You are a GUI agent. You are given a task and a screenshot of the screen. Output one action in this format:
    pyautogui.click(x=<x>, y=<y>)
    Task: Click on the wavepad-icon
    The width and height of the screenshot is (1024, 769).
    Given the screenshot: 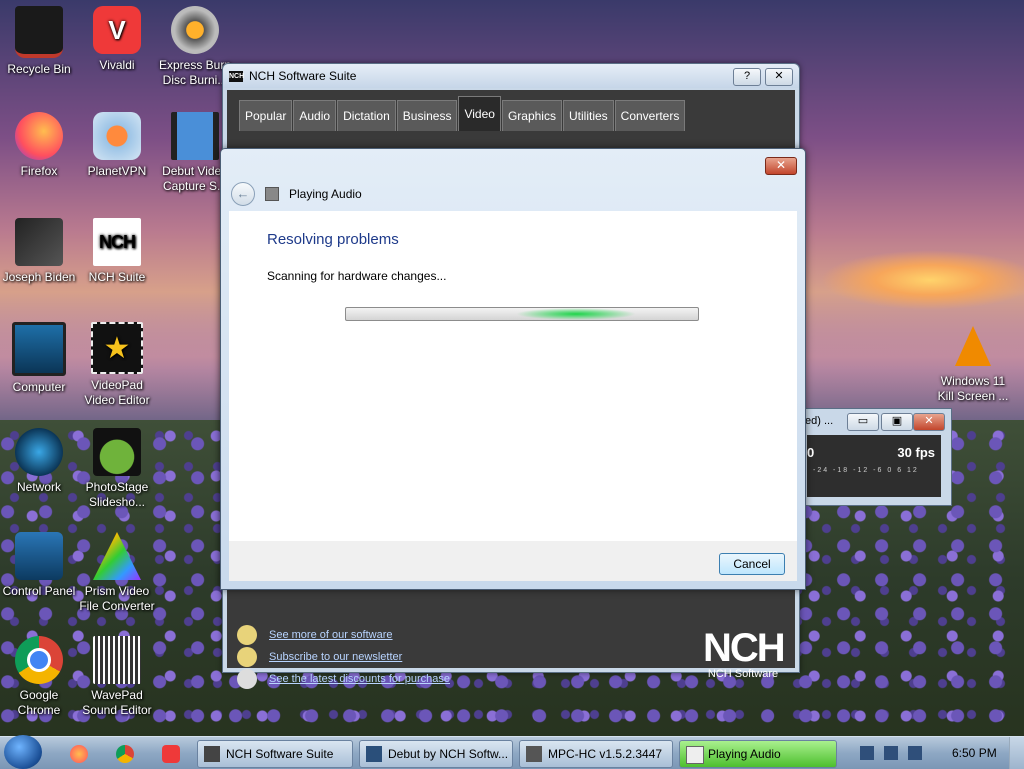 What is the action you would take?
    pyautogui.click(x=117, y=660)
    